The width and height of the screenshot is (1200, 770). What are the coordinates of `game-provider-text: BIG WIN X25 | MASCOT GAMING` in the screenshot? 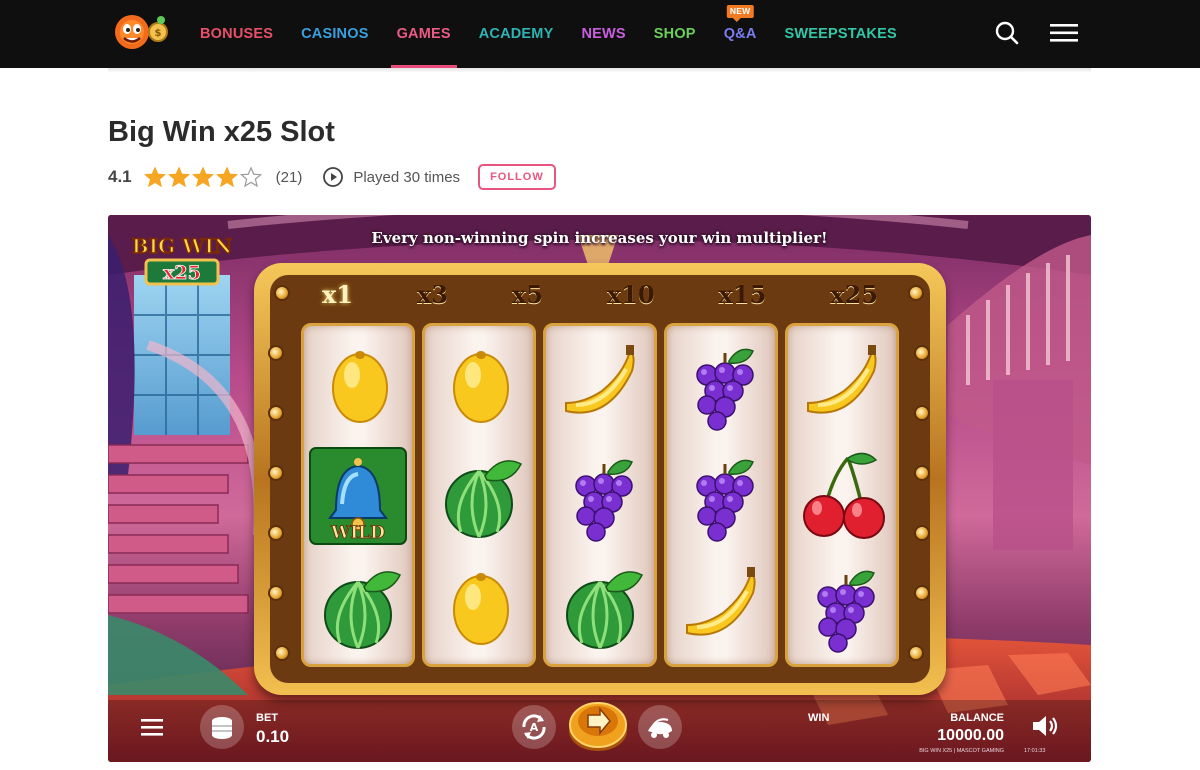 It's located at (961, 751).